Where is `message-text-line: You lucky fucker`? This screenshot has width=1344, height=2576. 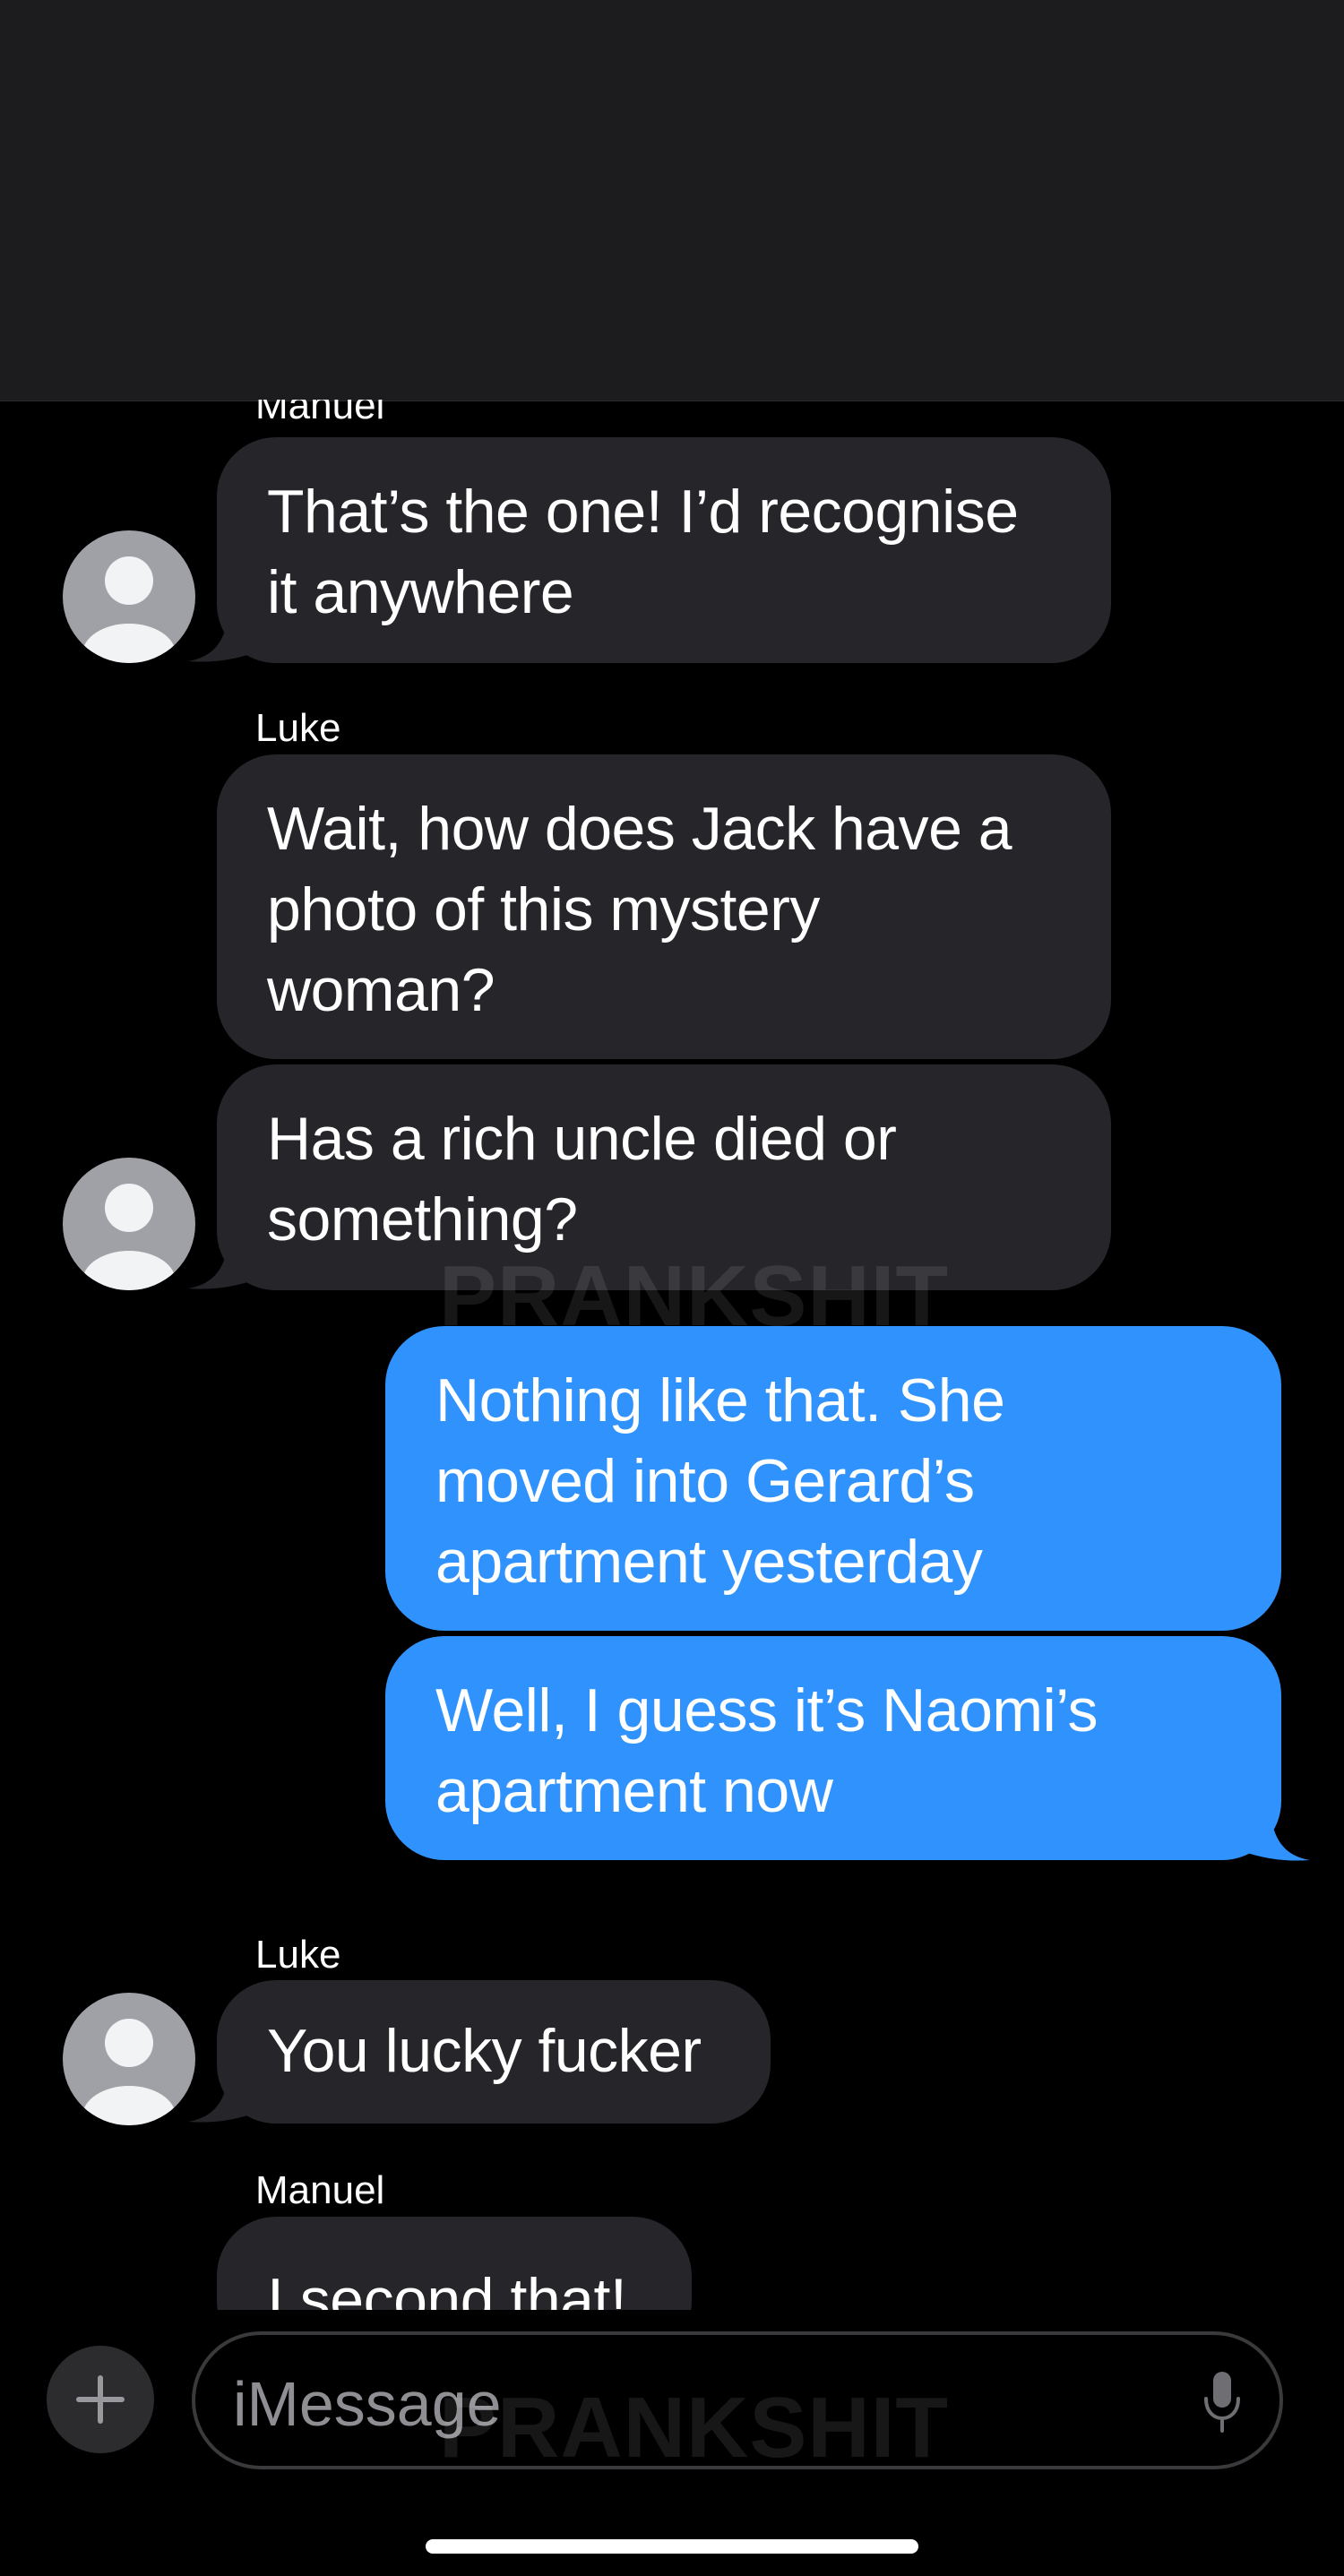 message-text-line: You lucky fucker is located at coordinates (484, 2051).